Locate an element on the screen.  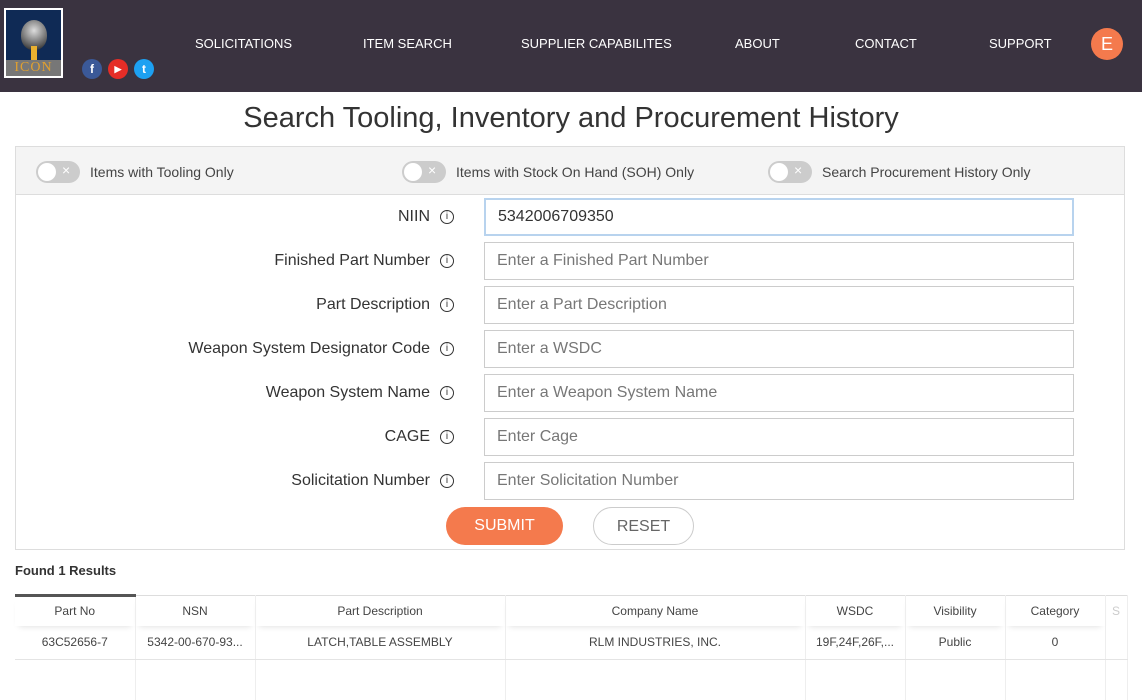
field-row-cage: CAGE i is located at coordinates (570, 437).